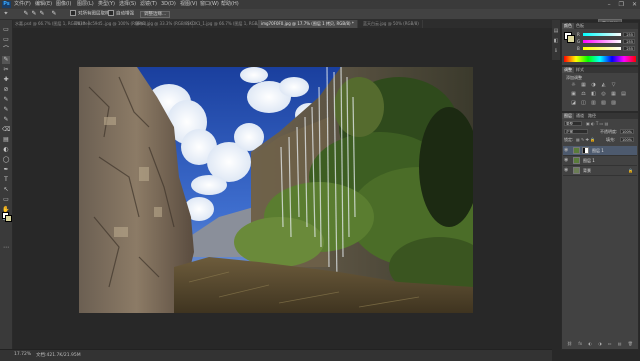  Describe the element at coordinates (90, 13) in the screenshot. I see `sample-all-layers-checkbox: 对所有图层取样` at that location.